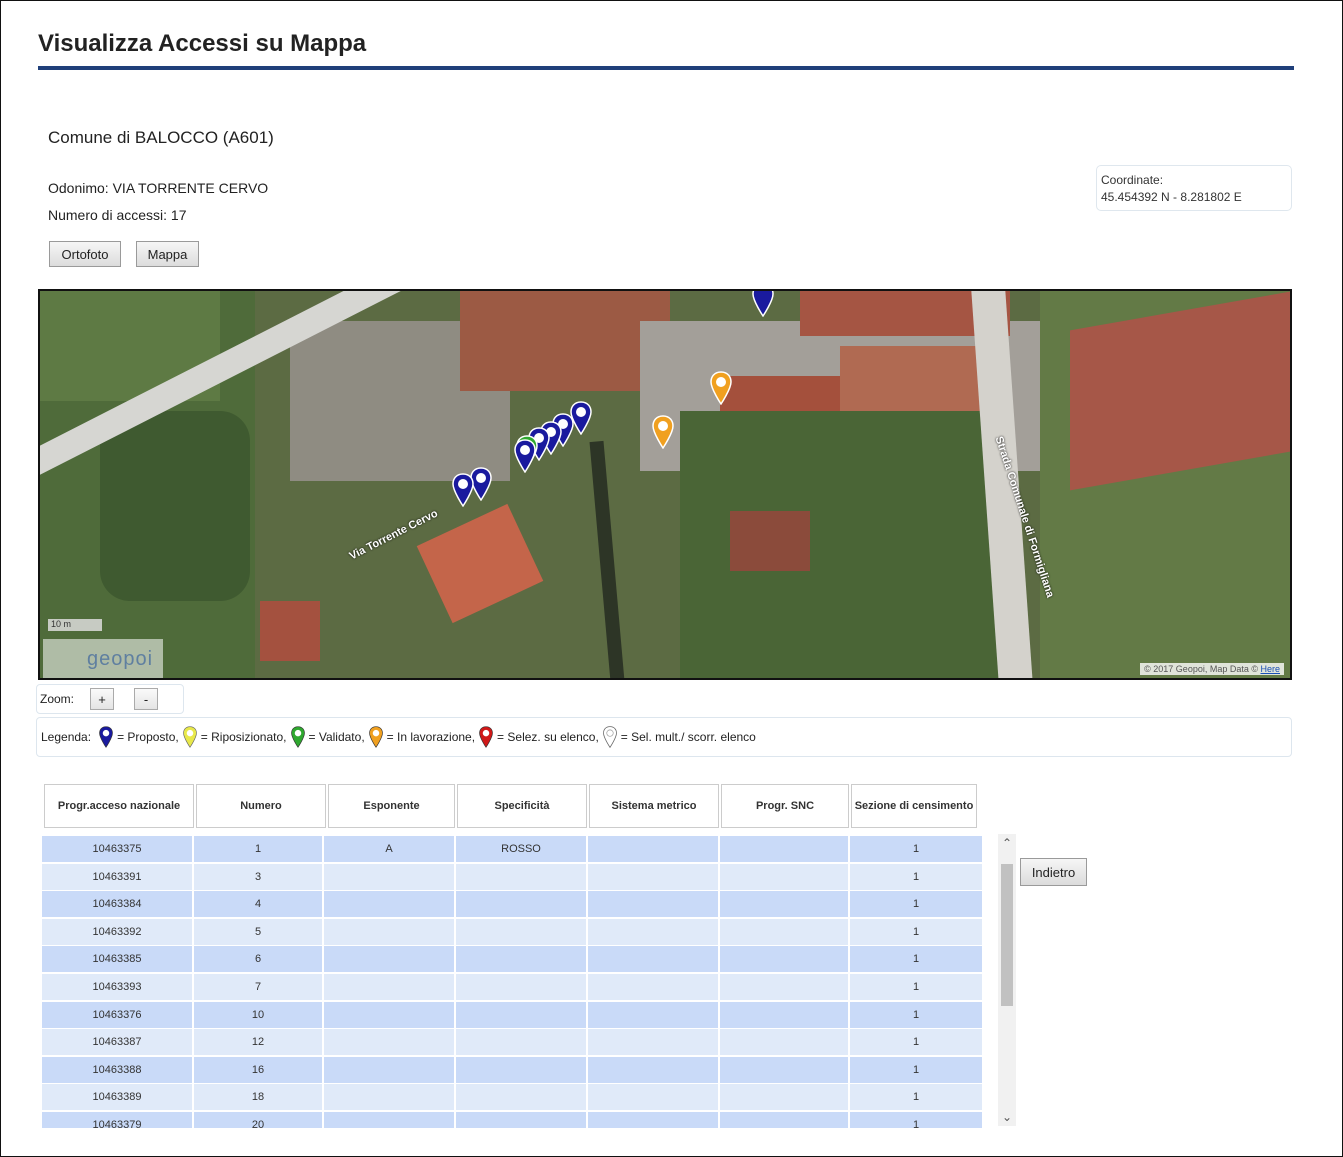 This screenshot has height=1157, width=1343. What do you see at coordinates (607, 559) in the screenshot?
I see `canal` at bounding box center [607, 559].